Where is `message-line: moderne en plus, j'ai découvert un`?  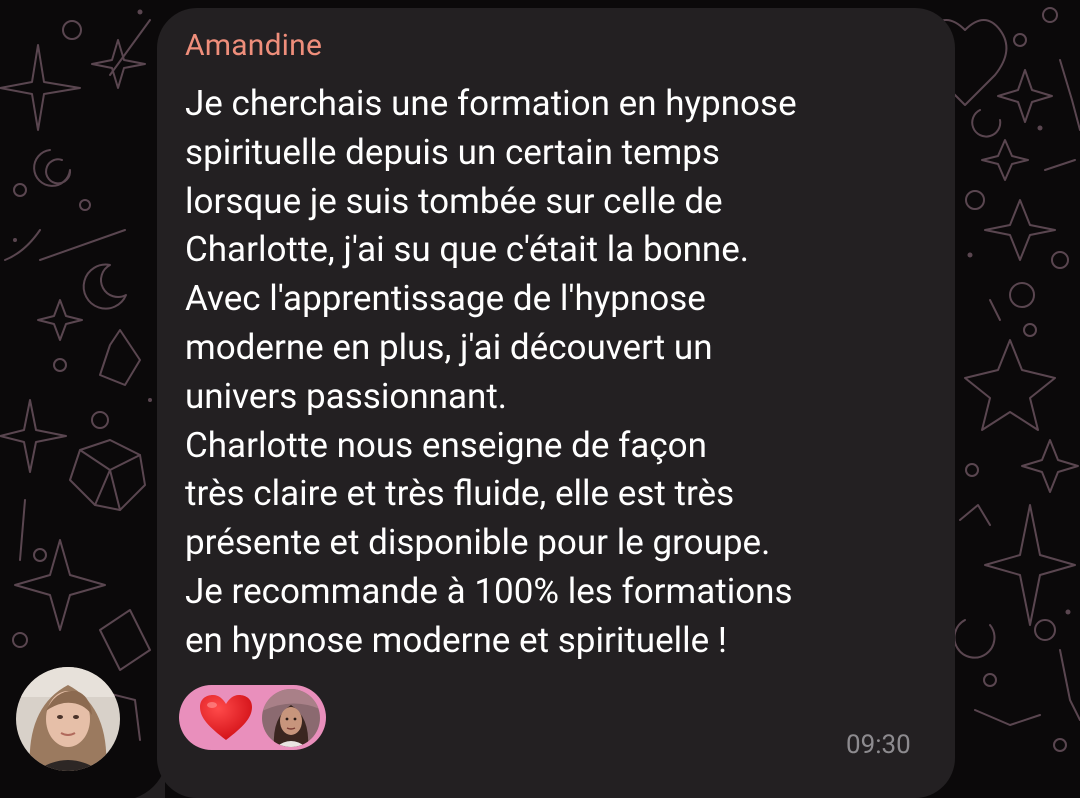 message-line: moderne en plus, j'ai découvert un is located at coordinates (449, 347).